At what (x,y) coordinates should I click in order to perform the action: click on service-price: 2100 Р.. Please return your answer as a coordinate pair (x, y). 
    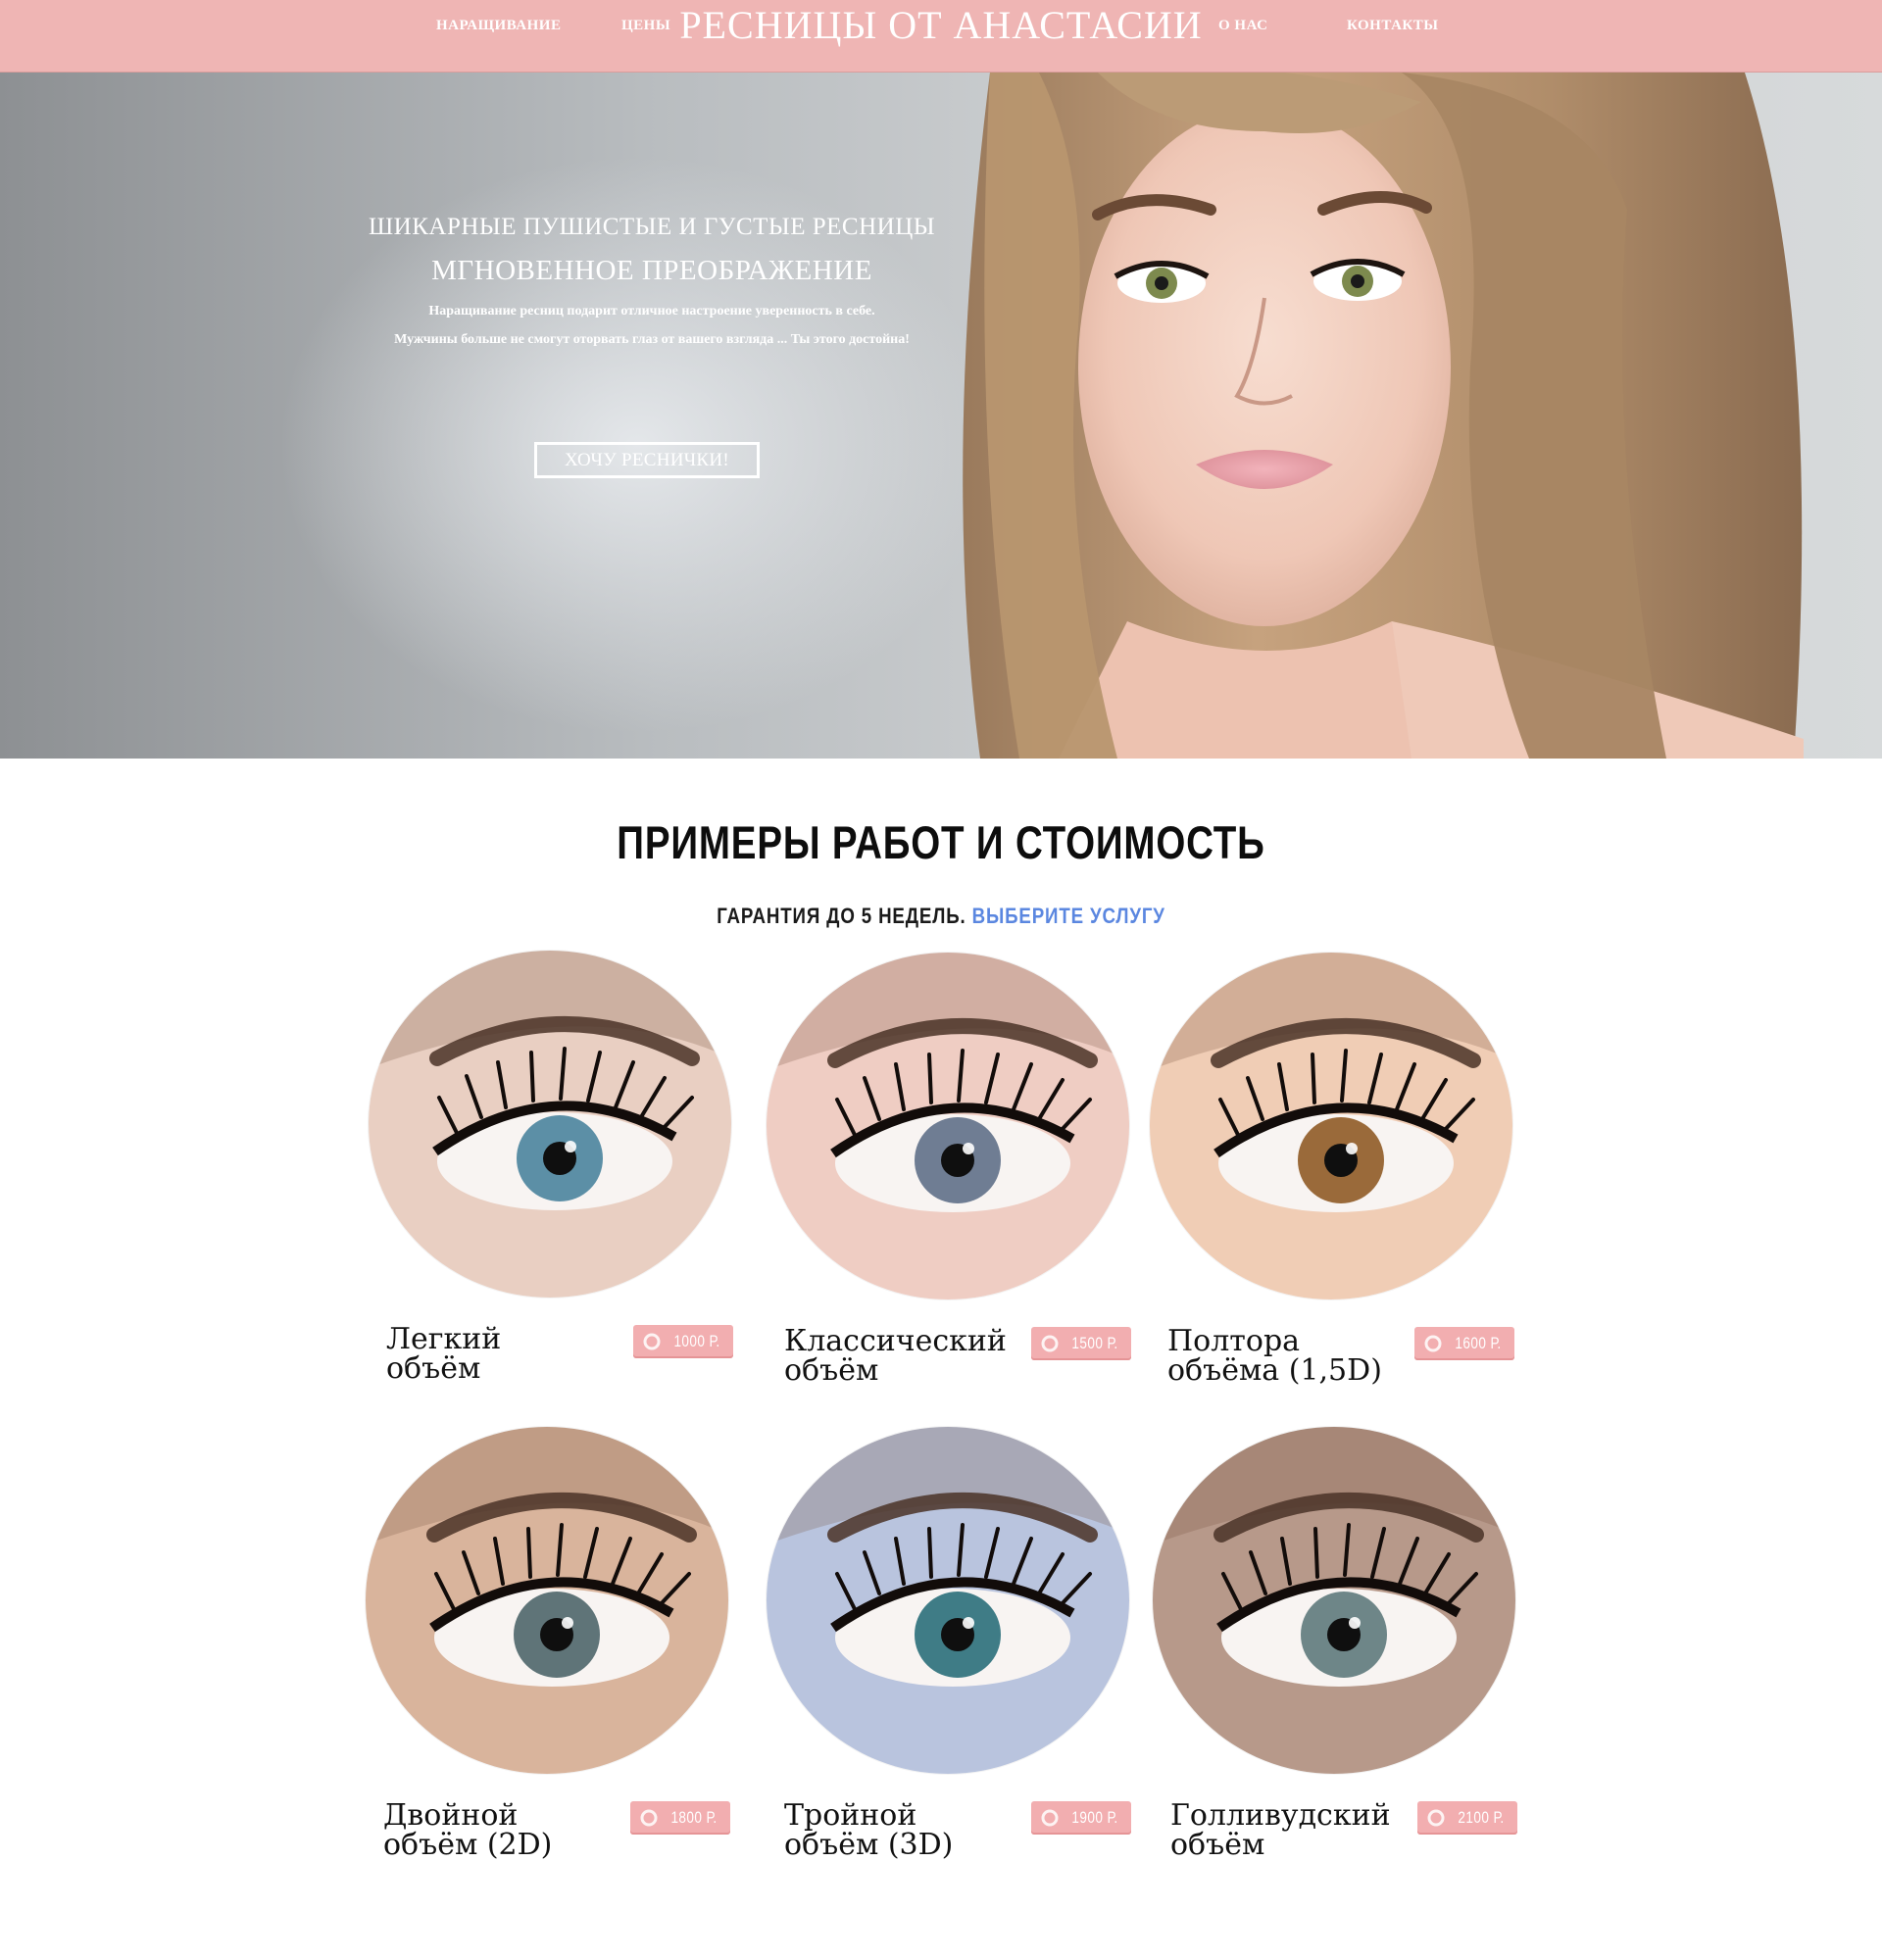
    Looking at the image, I should click on (1482, 1817).